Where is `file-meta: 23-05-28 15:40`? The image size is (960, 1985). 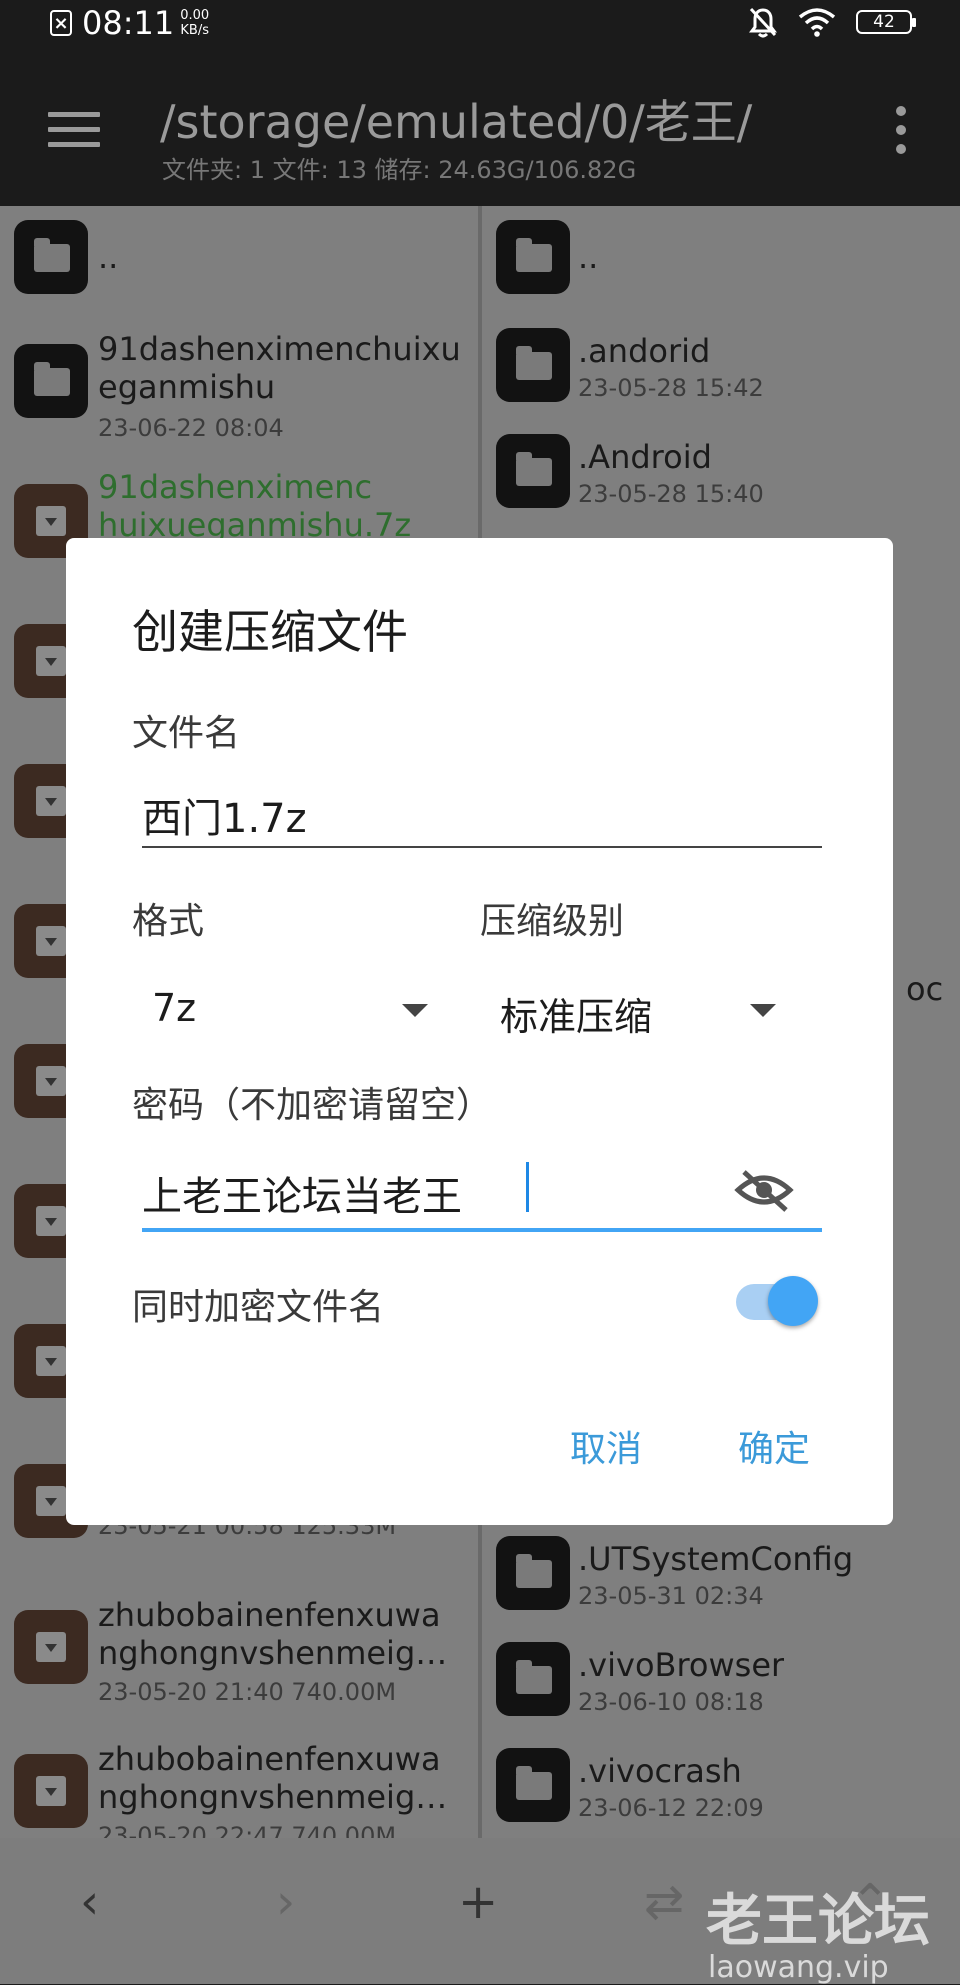
file-meta: 23-05-28 15:40 is located at coordinates (671, 494).